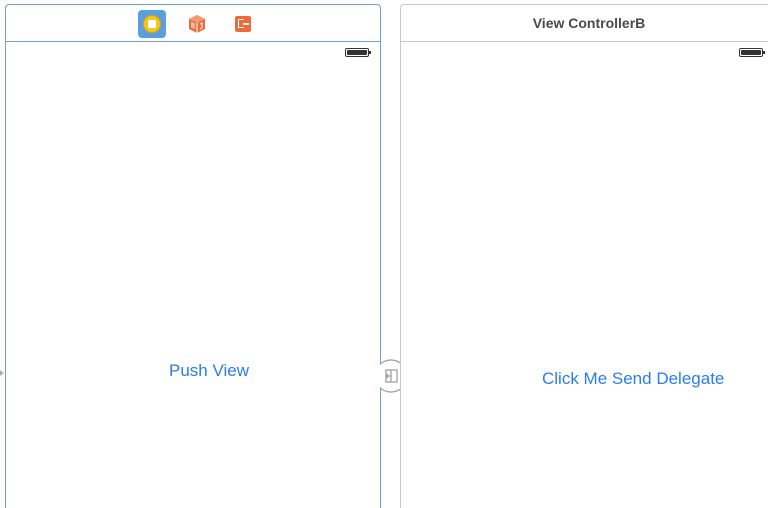 The height and width of the screenshot is (508, 768). What do you see at coordinates (633, 379) in the screenshot?
I see `send-delegate-button: Click Me Send Delegate` at bounding box center [633, 379].